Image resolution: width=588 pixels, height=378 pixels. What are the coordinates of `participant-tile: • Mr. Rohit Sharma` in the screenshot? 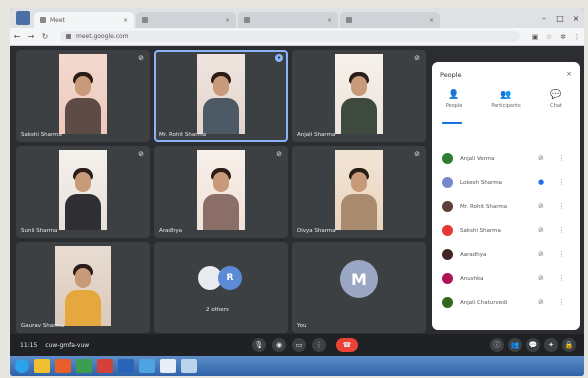 It's located at (221, 96).